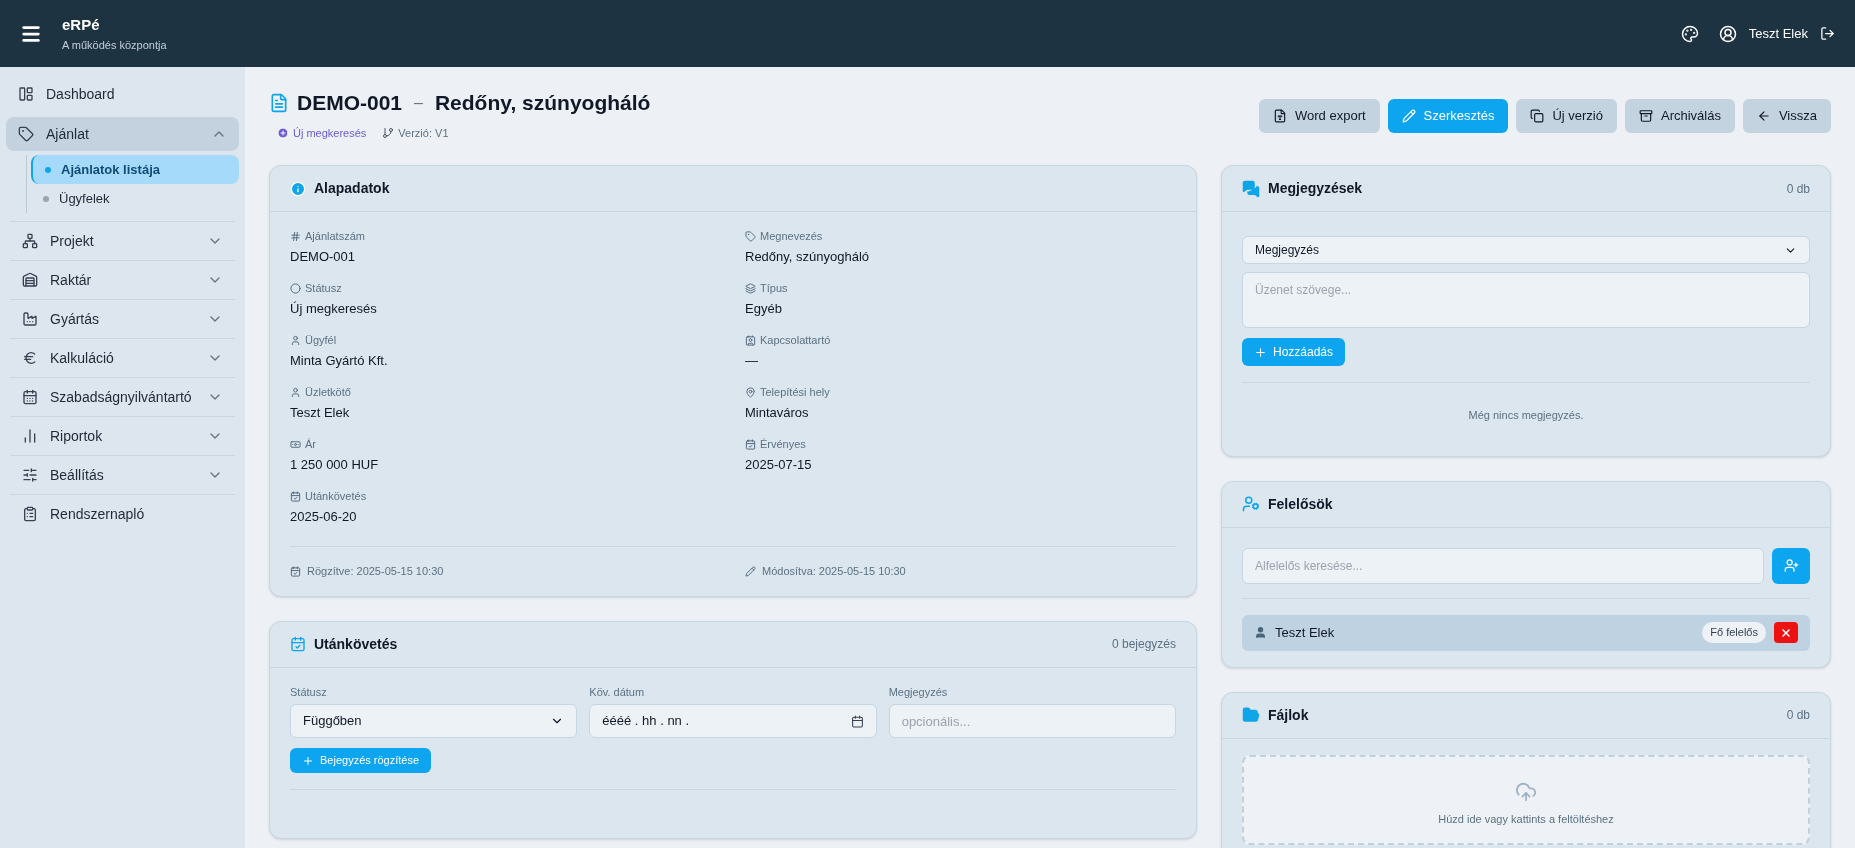 The width and height of the screenshot is (1855, 848). I want to click on status-select: Függőben, so click(434, 721).